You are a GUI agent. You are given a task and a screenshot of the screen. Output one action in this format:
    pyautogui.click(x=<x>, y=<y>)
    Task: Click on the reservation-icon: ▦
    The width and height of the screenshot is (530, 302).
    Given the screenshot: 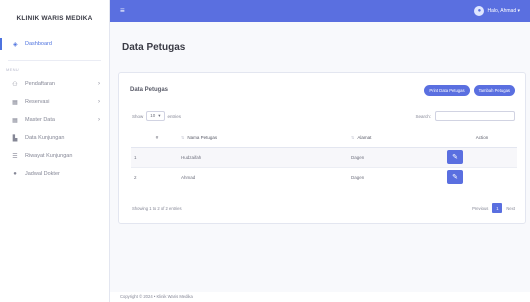 What is the action you would take?
    pyautogui.click(x=15, y=102)
    